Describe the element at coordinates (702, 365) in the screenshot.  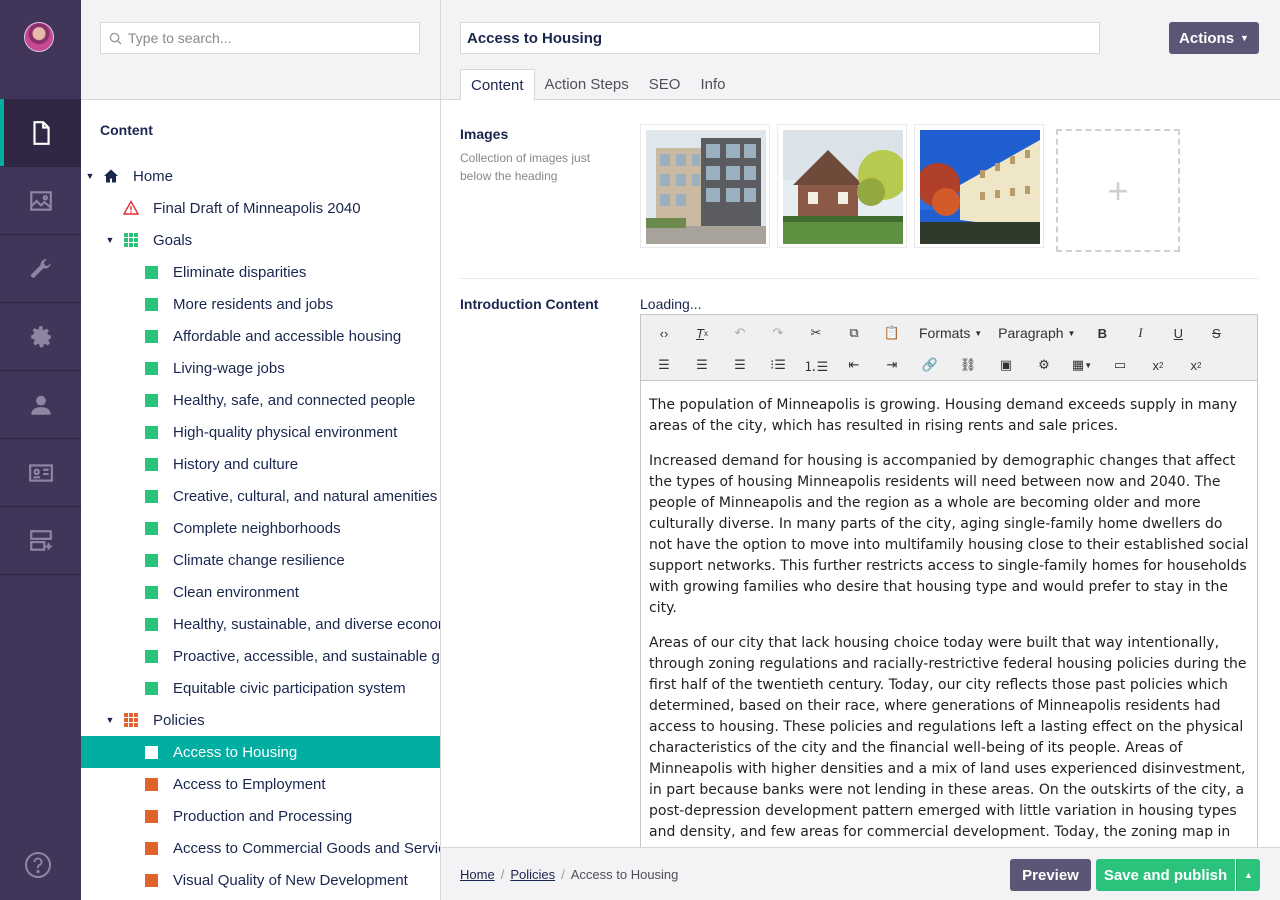
I see `align-center-icon: ☰` at that location.